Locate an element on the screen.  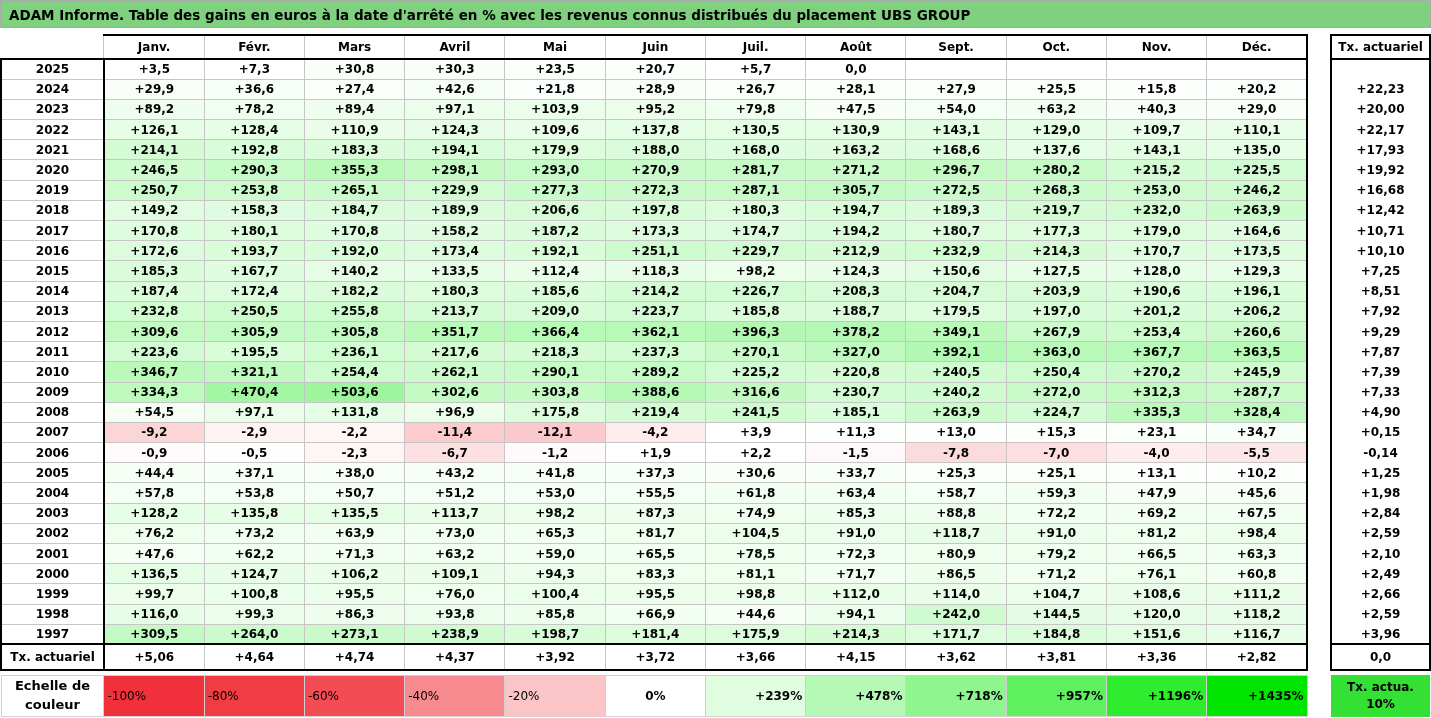
rate-cell: +17,93 is located at coordinates (1380, 149).